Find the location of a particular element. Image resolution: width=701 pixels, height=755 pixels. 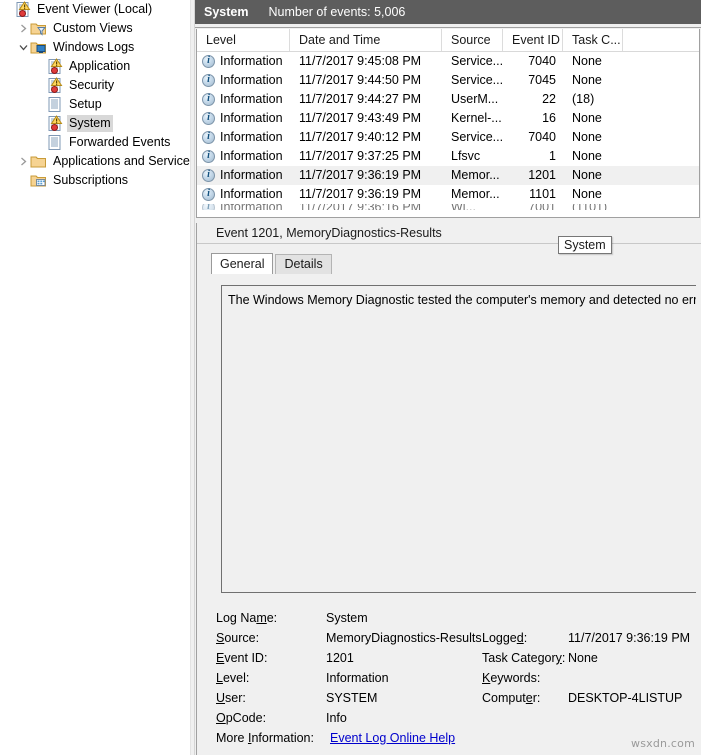

field-row-log-name: Log Name: System is located at coordinates (449, 618).